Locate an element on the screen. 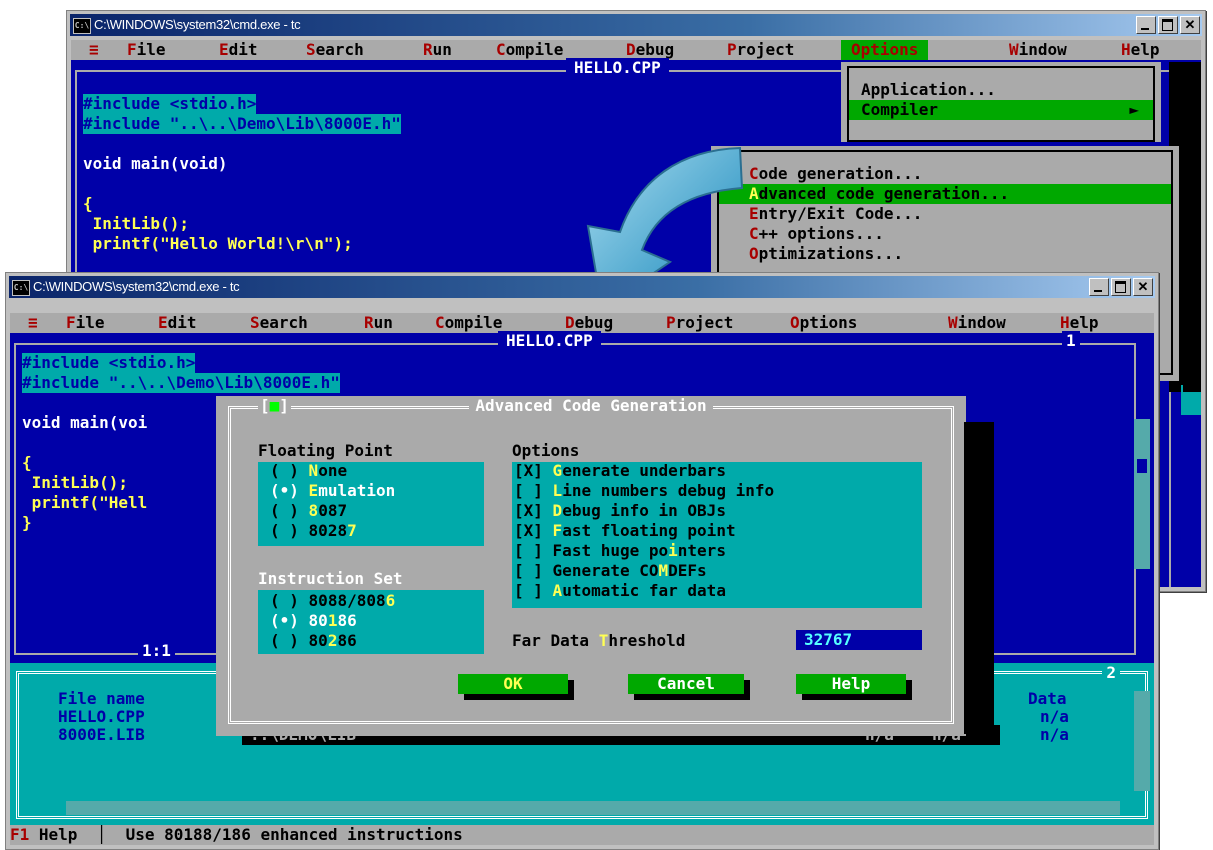 The height and width of the screenshot is (850, 1213). back-window-title: C:\WINDOWS\system32\cmd.exe - tc is located at coordinates (197, 24).